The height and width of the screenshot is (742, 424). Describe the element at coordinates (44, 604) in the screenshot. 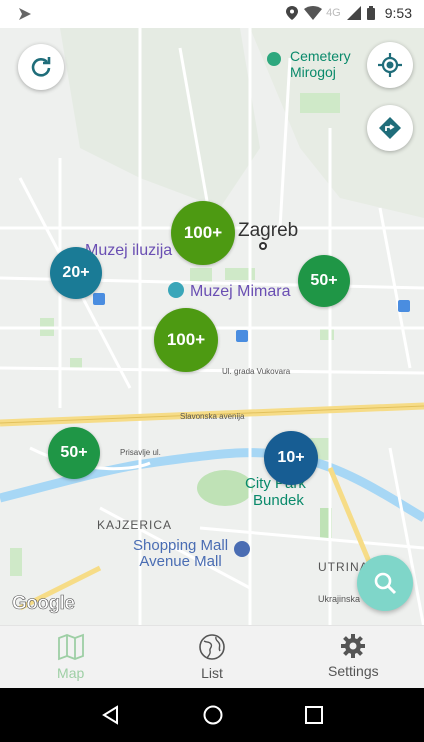

I see `google-logo: Google` at that location.